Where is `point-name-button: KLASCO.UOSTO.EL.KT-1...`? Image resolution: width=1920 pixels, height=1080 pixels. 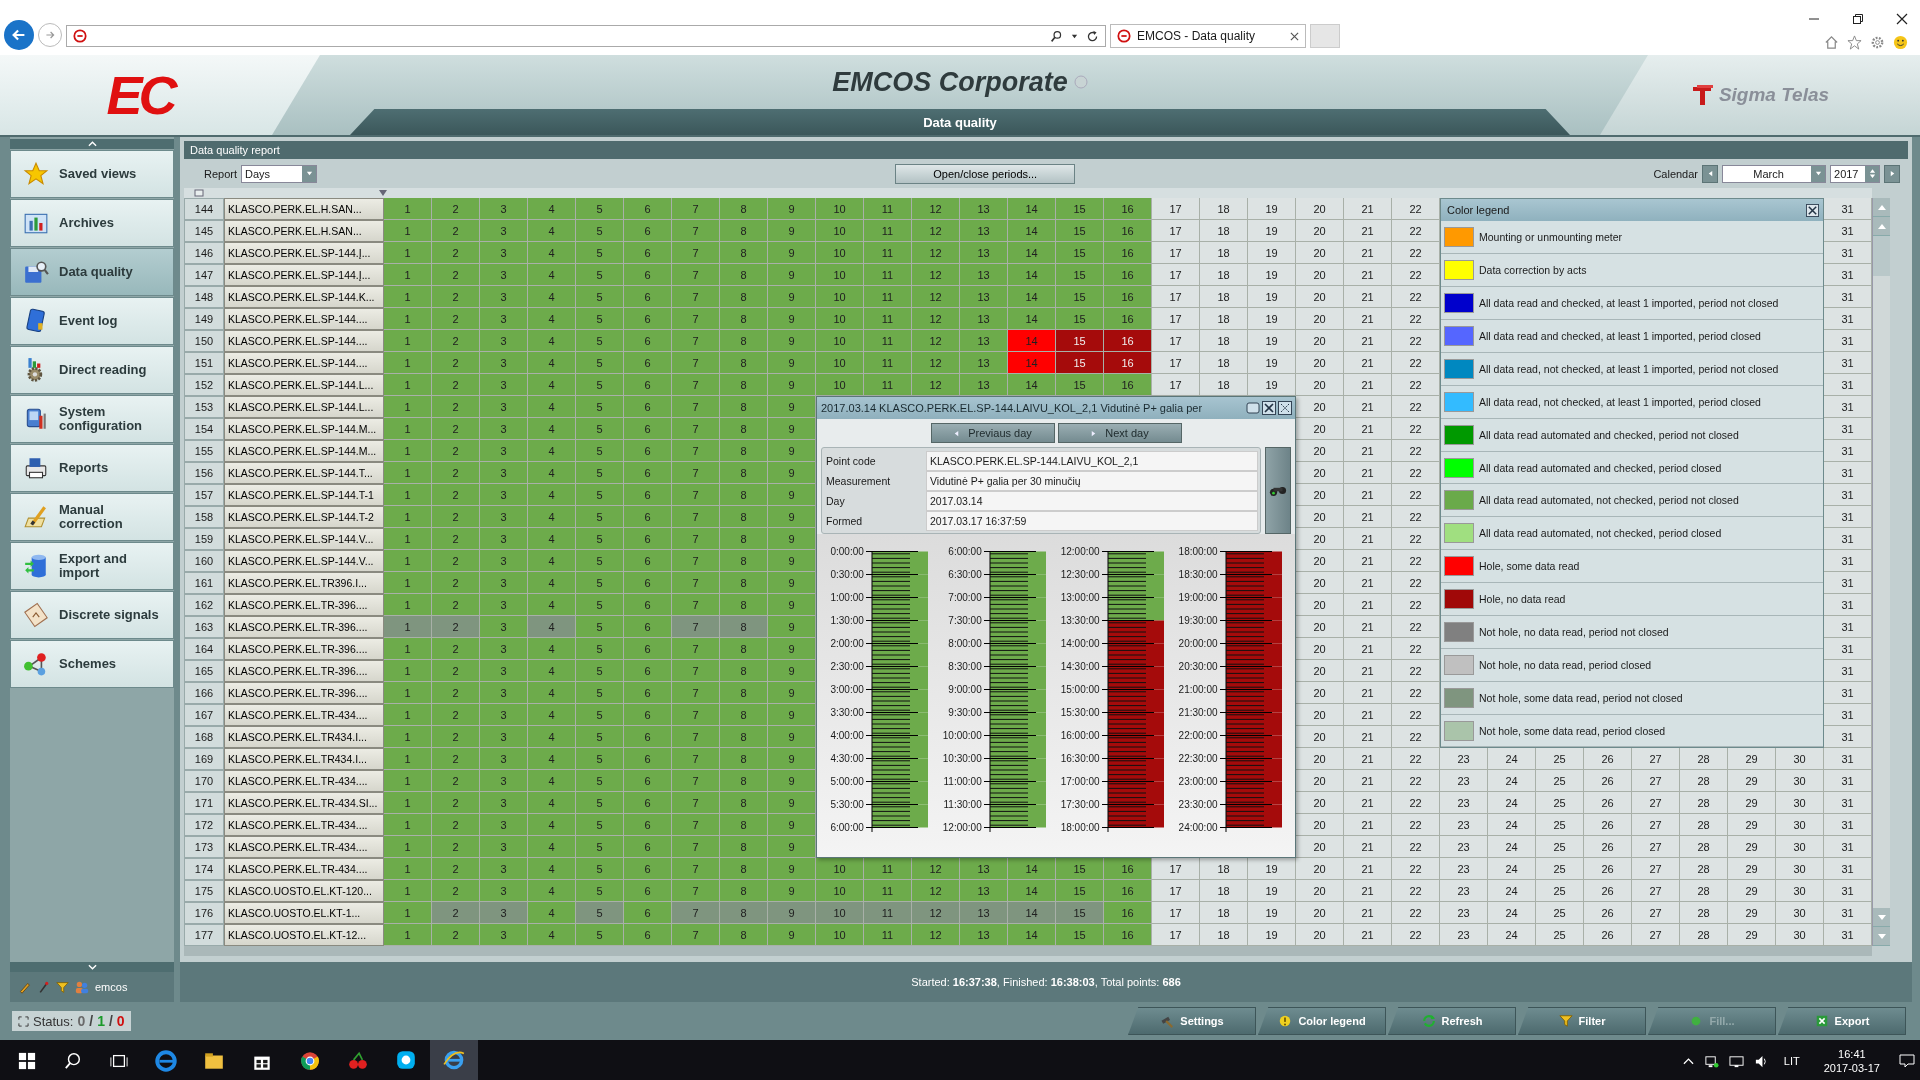
point-name-button: KLASCO.UOSTO.EL.KT-1... is located at coordinates (304, 913).